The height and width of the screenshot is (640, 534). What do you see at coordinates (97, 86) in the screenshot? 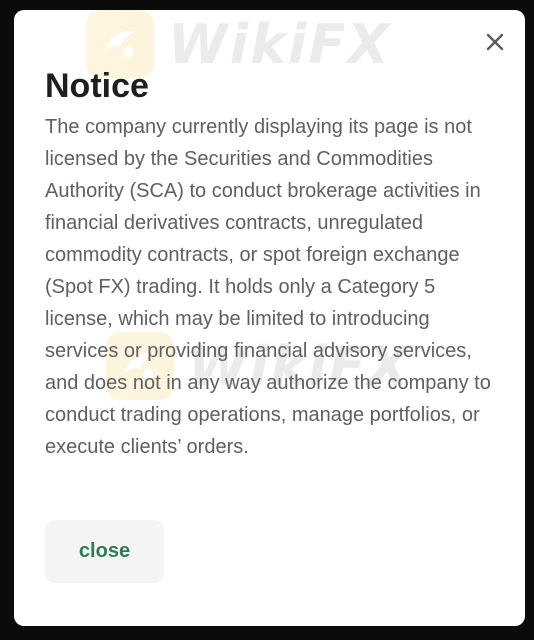
I see `dialog-title: Notice` at bounding box center [97, 86].